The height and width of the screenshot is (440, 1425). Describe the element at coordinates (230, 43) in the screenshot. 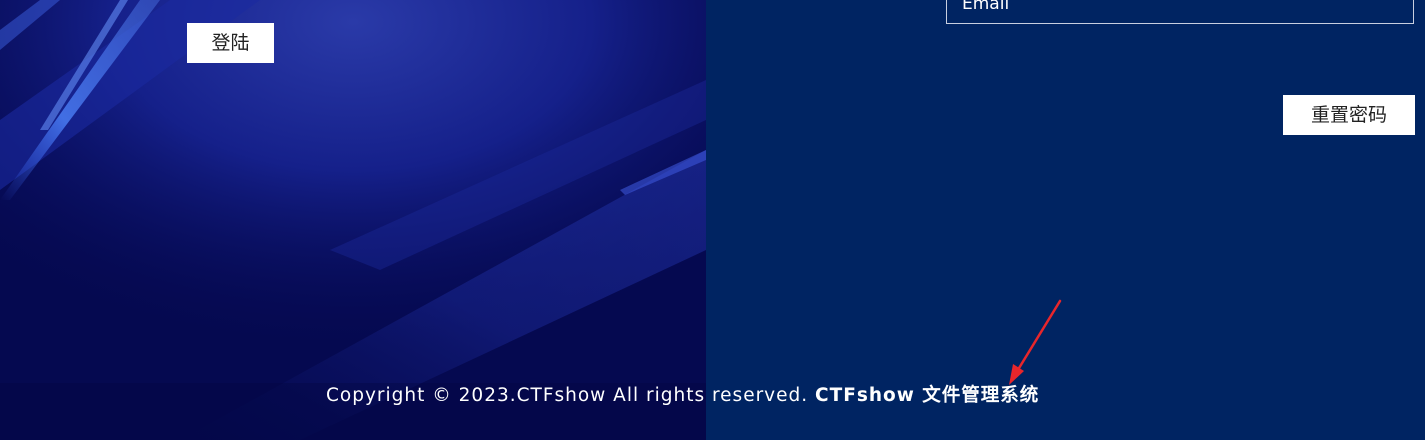

I see `login-button: 登陆` at that location.